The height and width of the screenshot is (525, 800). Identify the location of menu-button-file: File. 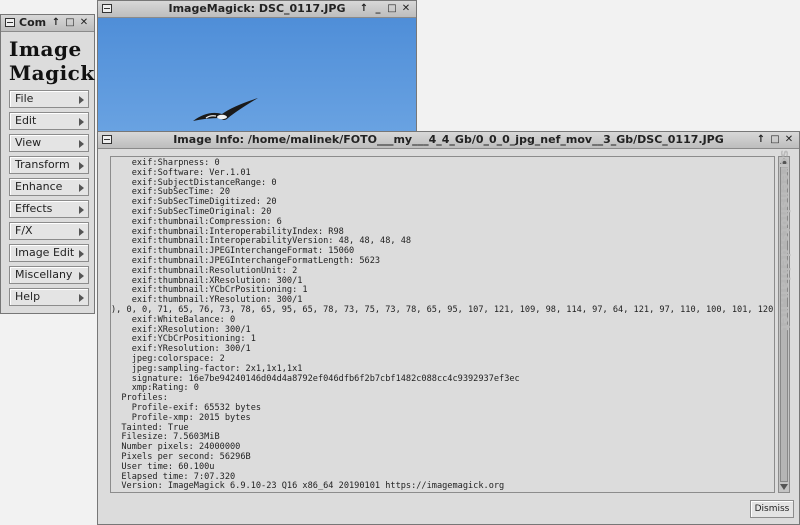
(49, 99).